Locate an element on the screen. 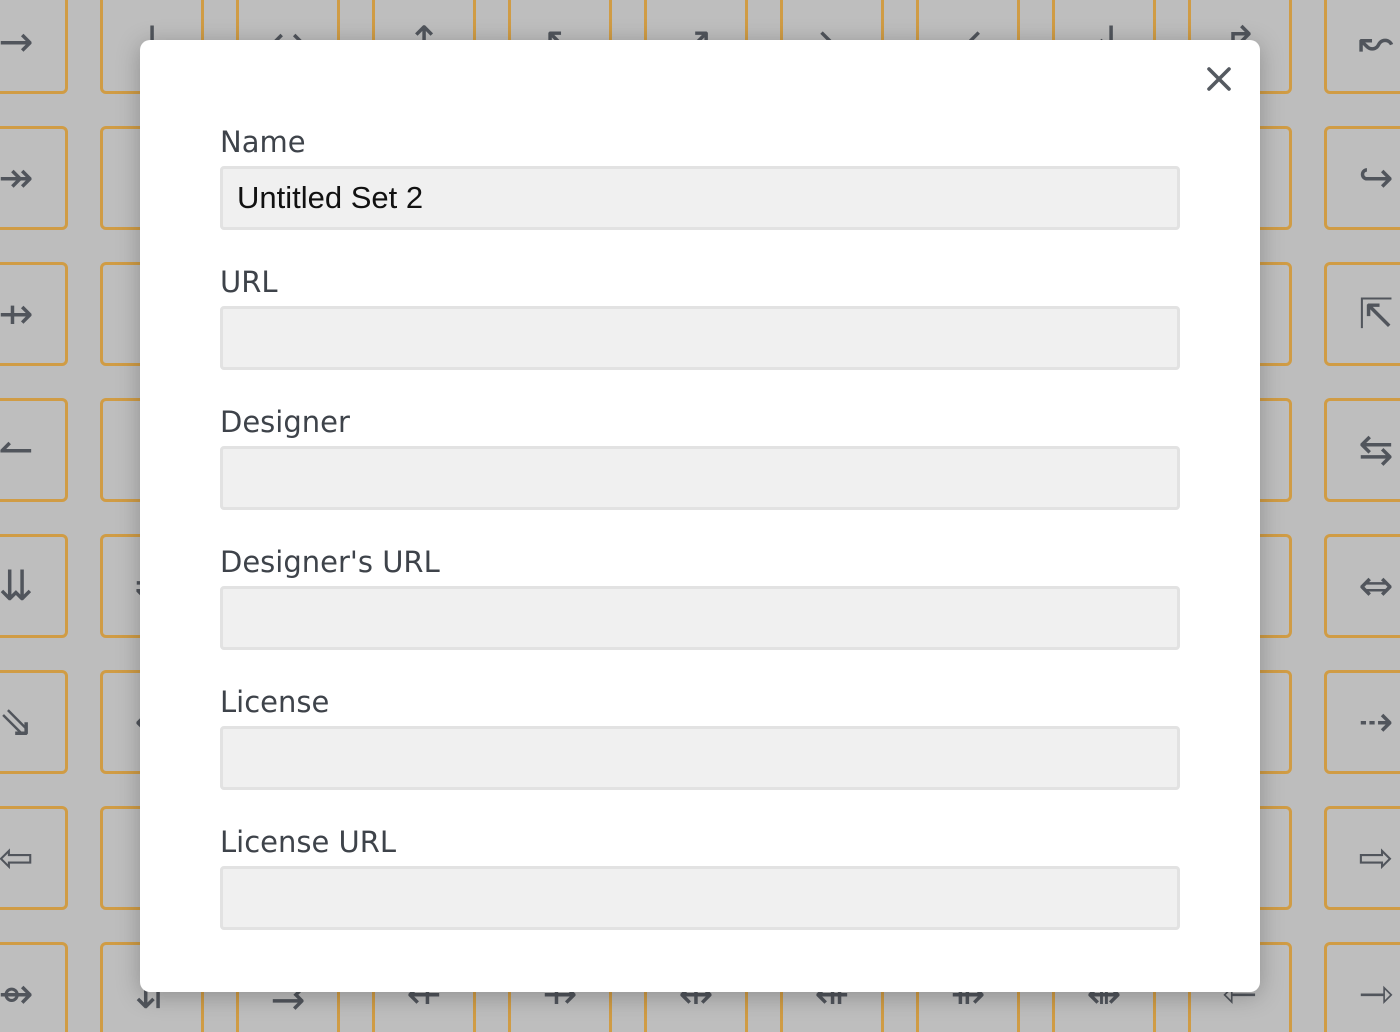 This screenshot has height=1032, width=1400. license-label: License is located at coordinates (275, 702).